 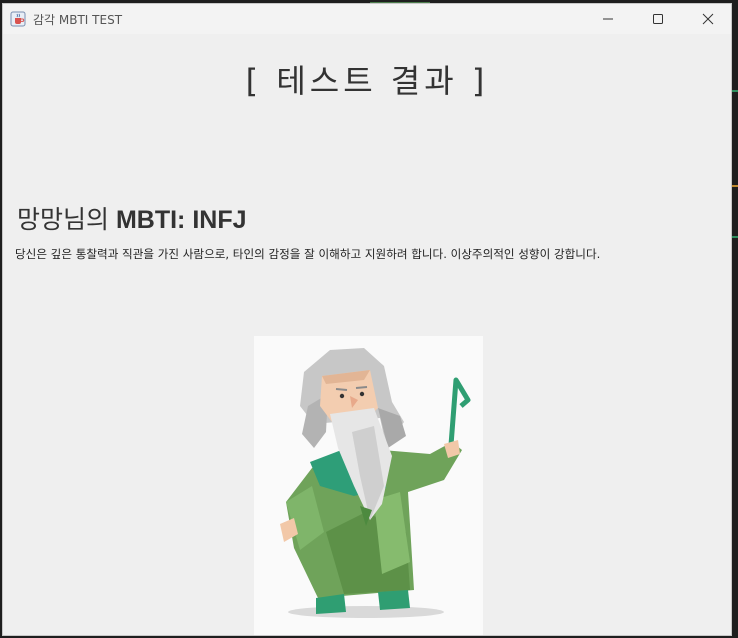 I want to click on close-button, so click(x=708, y=19).